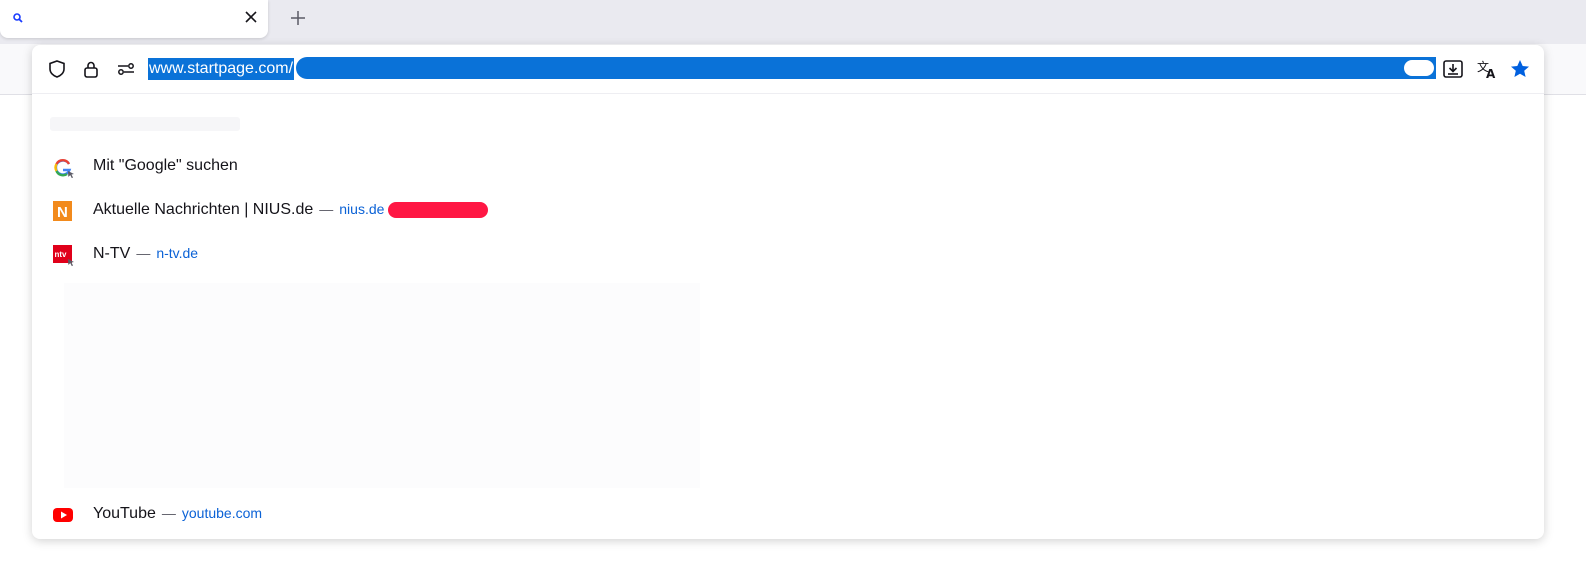 This screenshot has width=1586, height=582. What do you see at coordinates (788, 210) in the screenshot?
I see `suggestion-nius: N Aktuelle Nachrichten | NIUS.de — nius.de` at bounding box center [788, 210].